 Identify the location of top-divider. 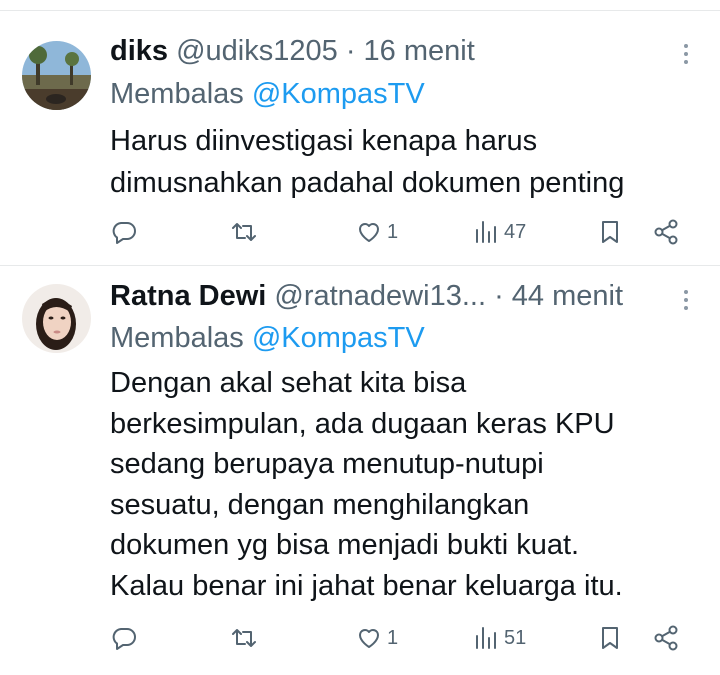
(360, 5).